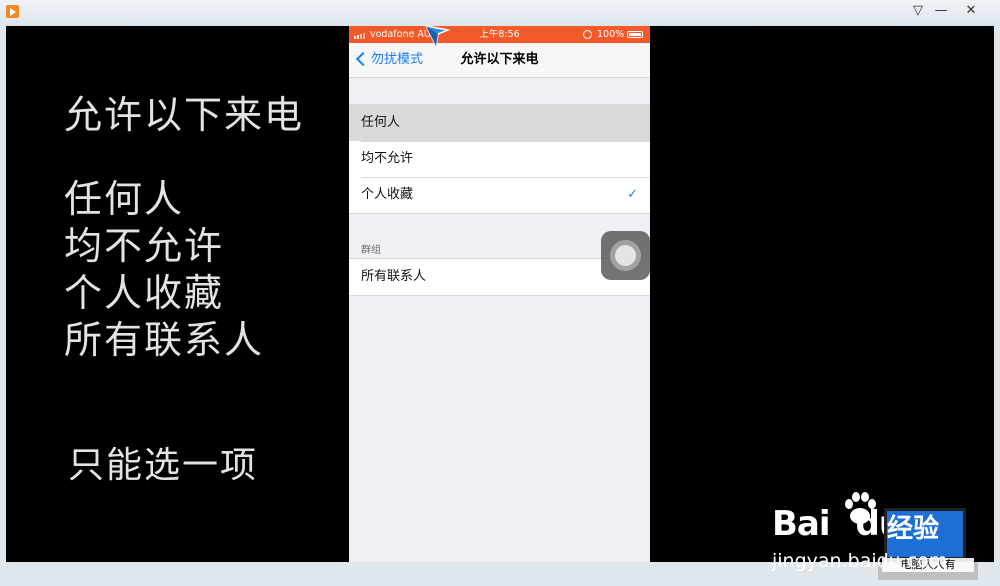  Describe the element at coordinates (625, 255) in the screenshot. I see `assistive-touch-button` at that location.